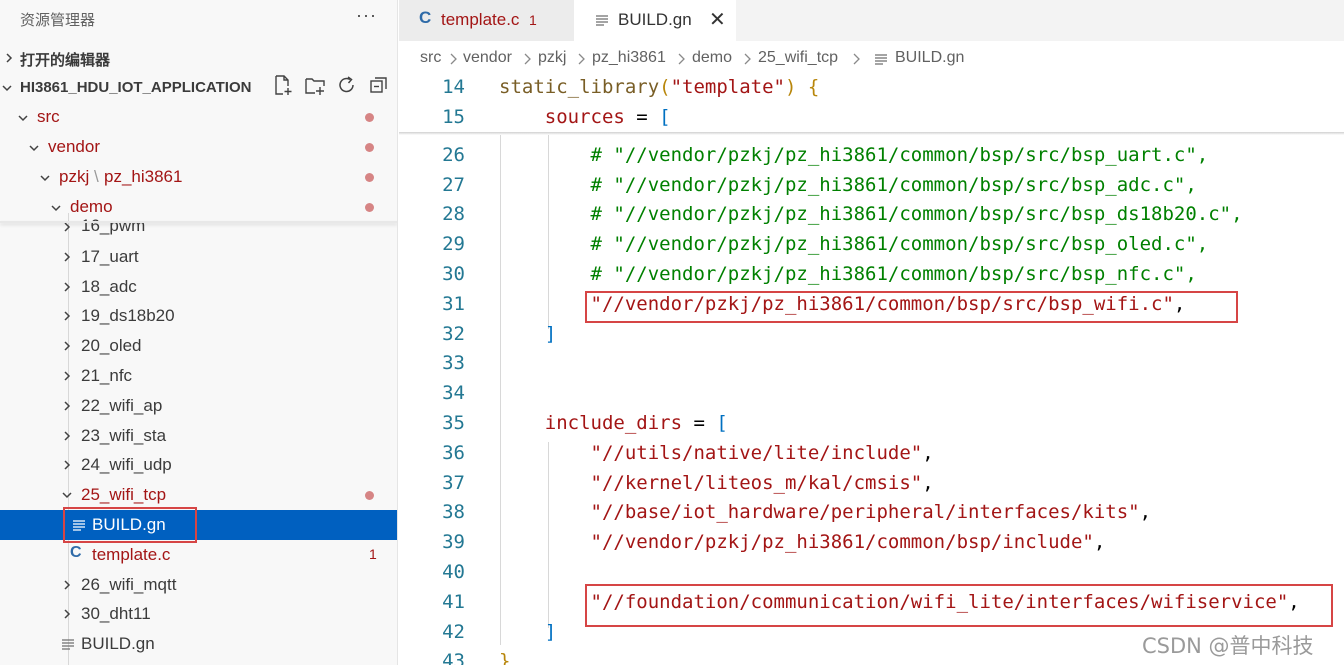  What do you see at coordinates (198, 555) in the screenshot?
I see `tree-file-template-c: C template.c 1` at bounding box center [198, 555].